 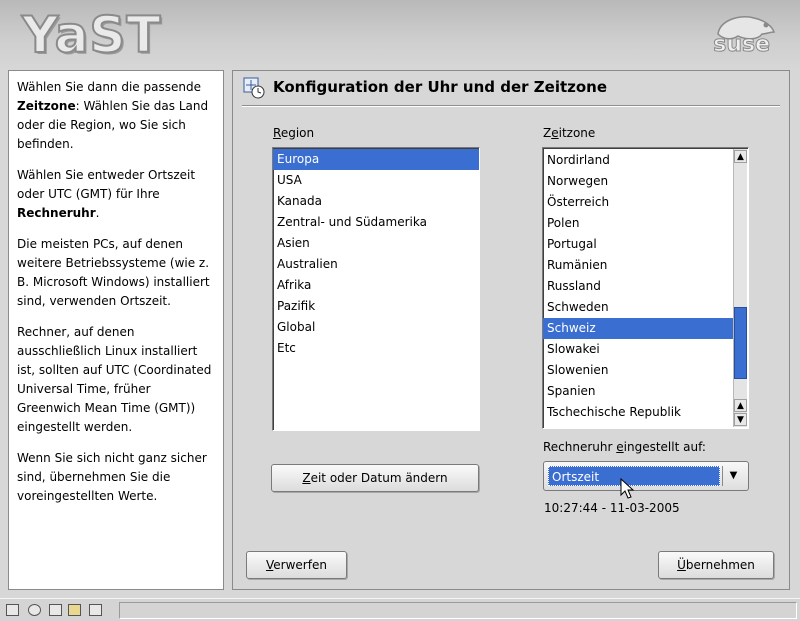 I want to click on timezone-list-item: Portugal, so click(x=638, y=244).